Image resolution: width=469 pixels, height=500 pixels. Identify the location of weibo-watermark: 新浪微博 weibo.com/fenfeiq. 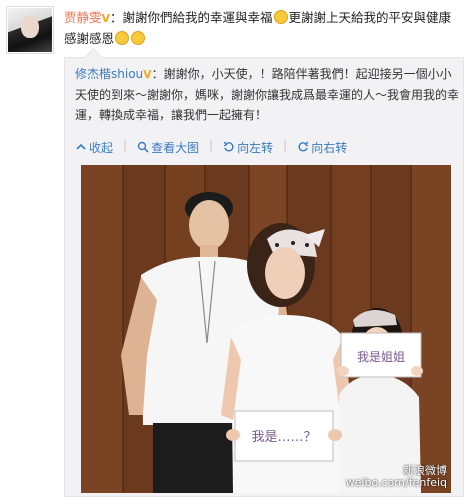
(396, 477).